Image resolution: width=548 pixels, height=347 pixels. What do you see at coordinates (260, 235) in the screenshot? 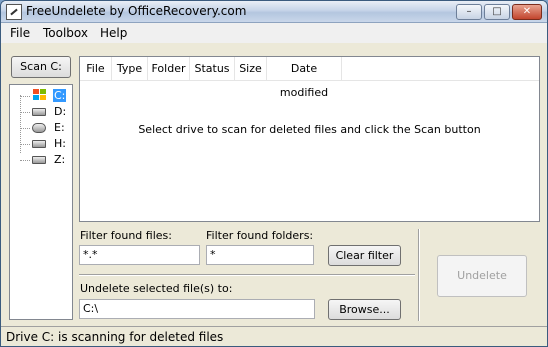
I see `filter-folders-label: Filter found folders:` at bounding box center [260, 235].